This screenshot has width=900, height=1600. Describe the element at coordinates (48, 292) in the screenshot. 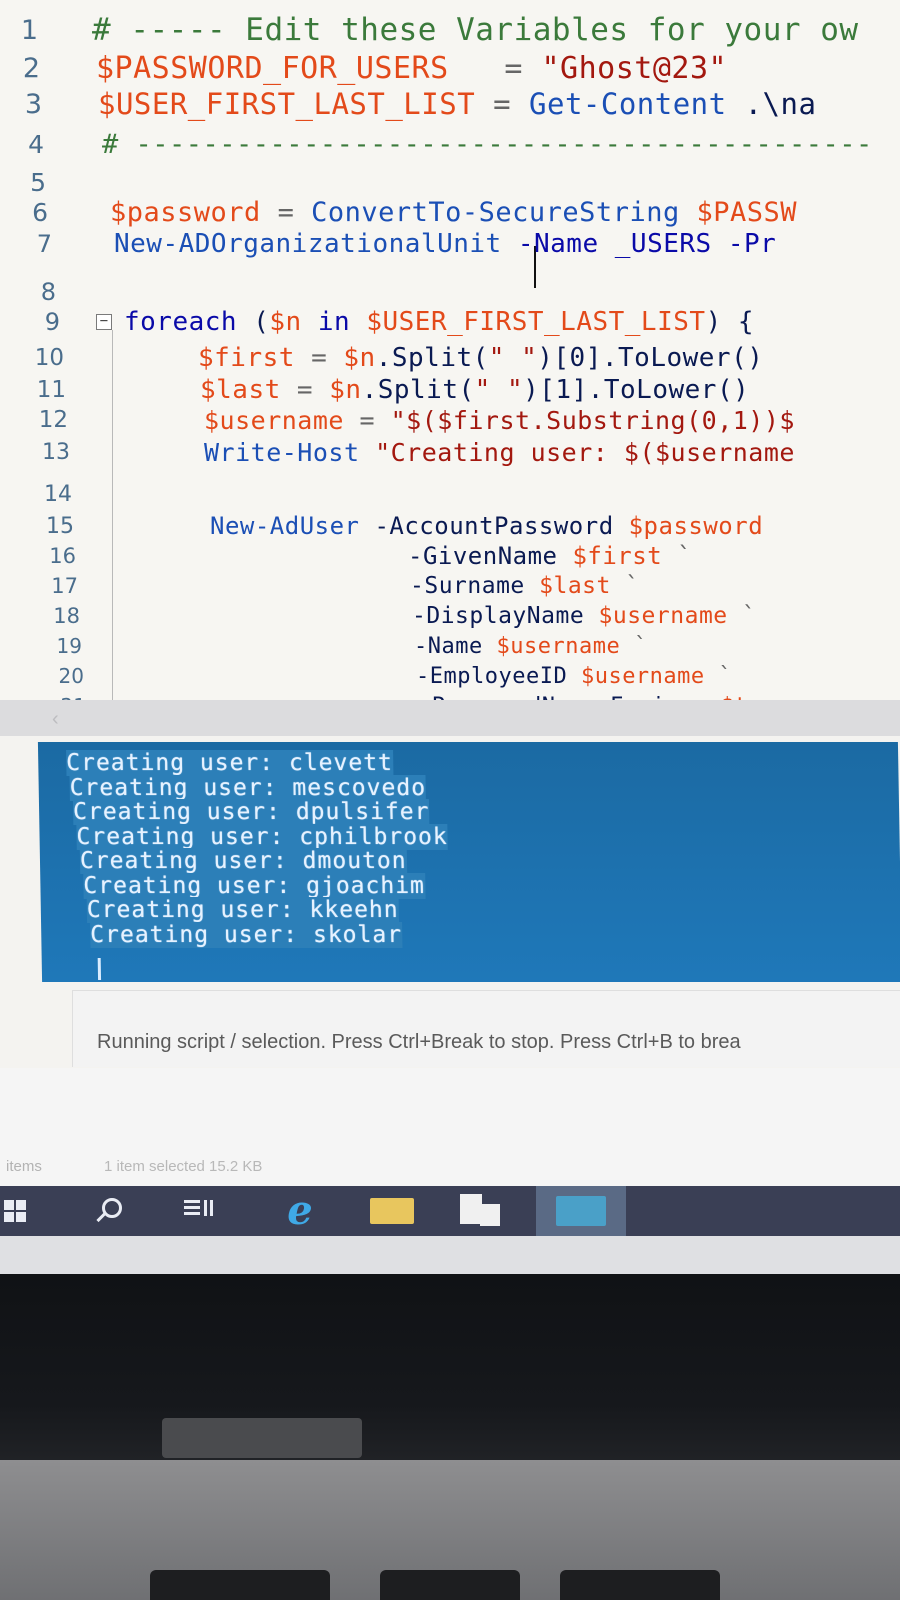

I see `line-number: 8` at that location.